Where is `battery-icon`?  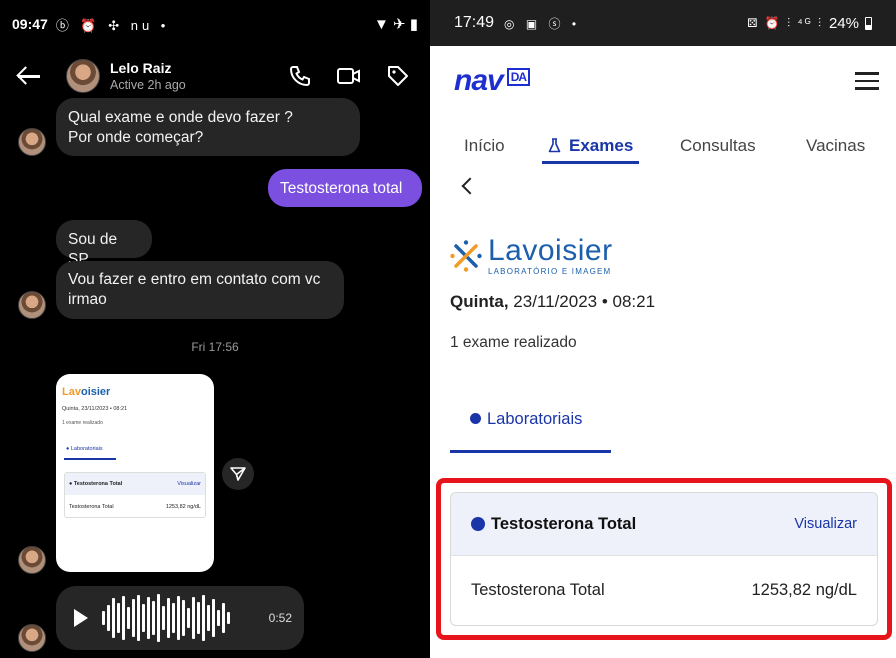 battery-icon is located at coordinates (868, 23).